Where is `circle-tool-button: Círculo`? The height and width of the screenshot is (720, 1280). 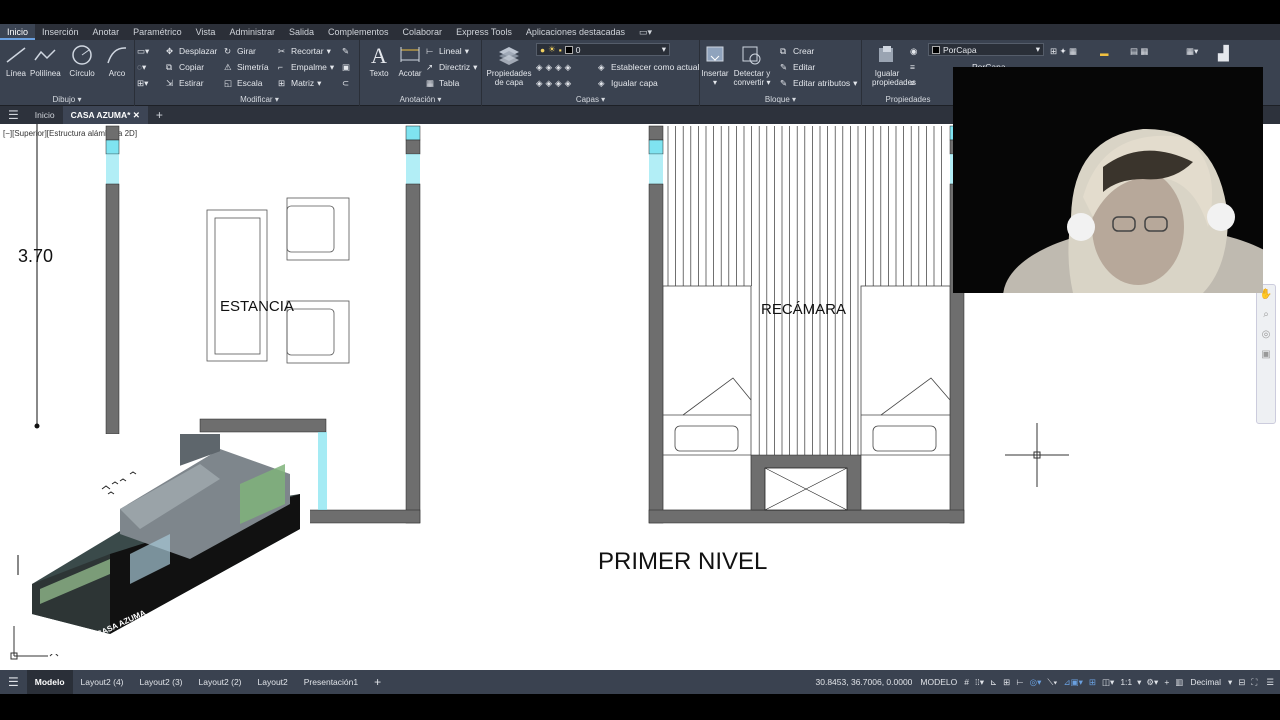
circle-tool-button: Círculo is located at coordinates (82, 61).